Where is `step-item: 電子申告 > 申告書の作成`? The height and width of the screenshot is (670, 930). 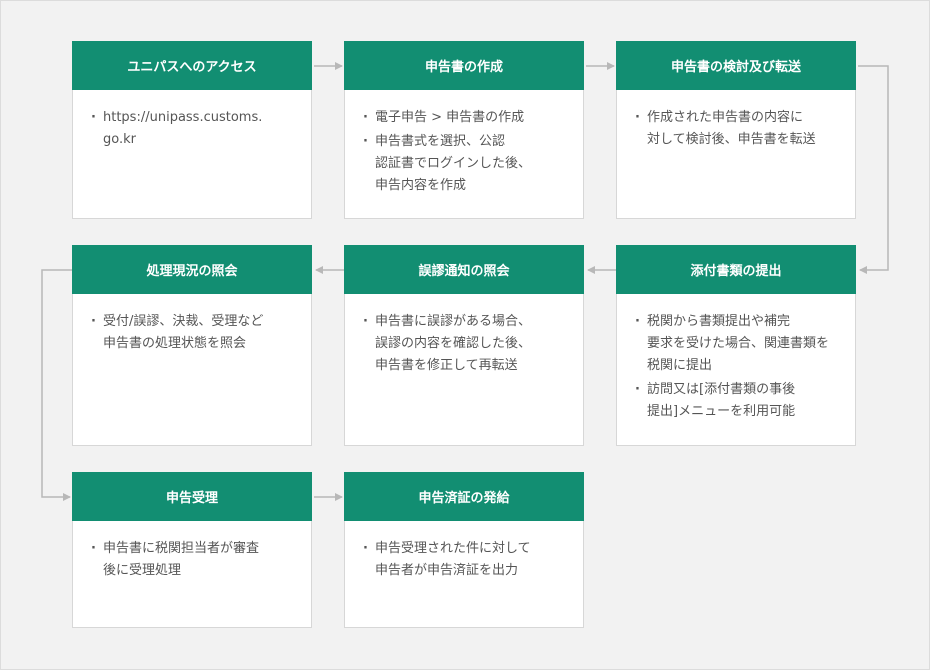 step-item: 電子申告 > 申告書の作成 is located at coordinates (464, 118).